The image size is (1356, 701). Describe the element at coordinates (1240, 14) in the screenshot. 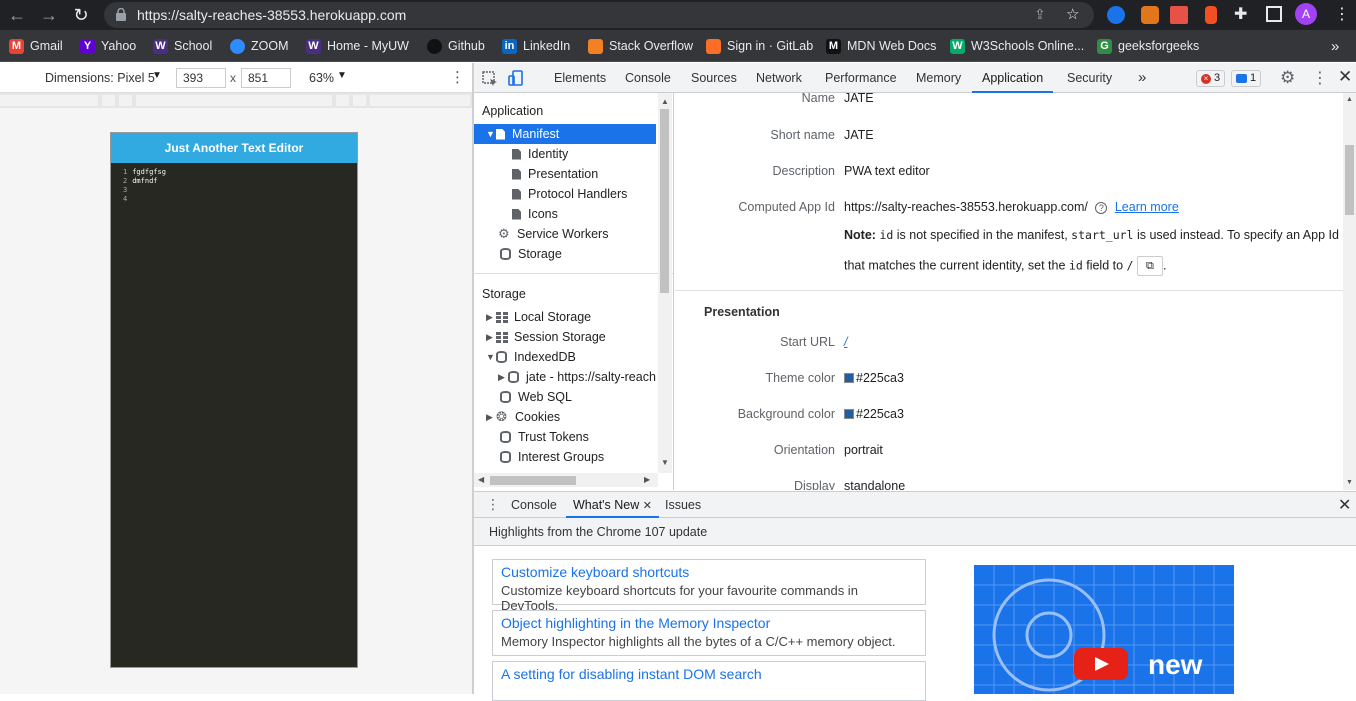

I see `puzzle-extensions-icon: ✚` at that location.